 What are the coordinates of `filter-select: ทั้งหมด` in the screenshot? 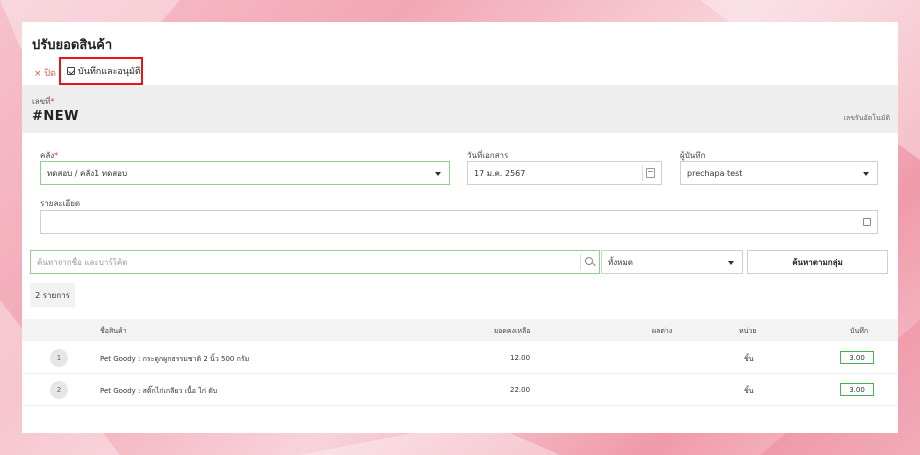 It's located at (672, 262).